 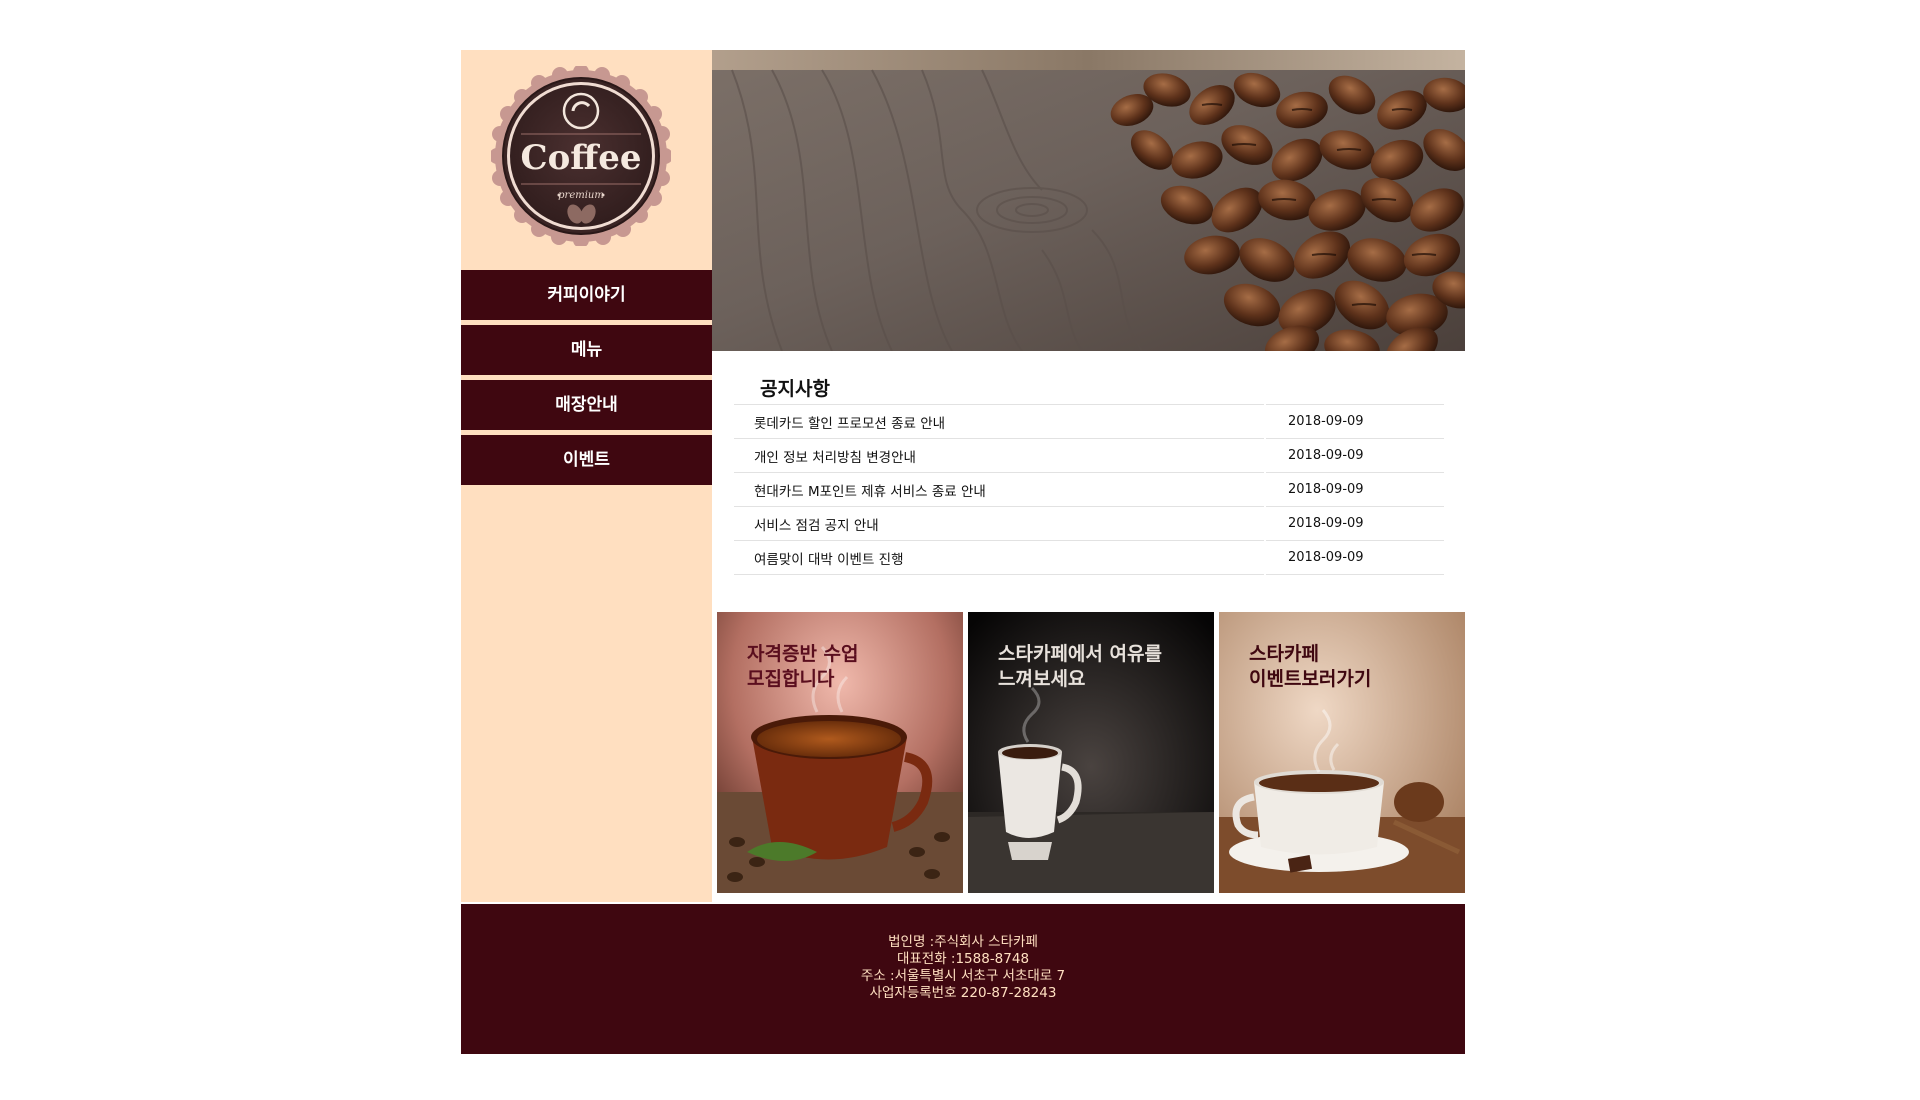 I want to click on banner-class-recruit: 자격증반 수업 모집합니다, so click(x=840, y=752).